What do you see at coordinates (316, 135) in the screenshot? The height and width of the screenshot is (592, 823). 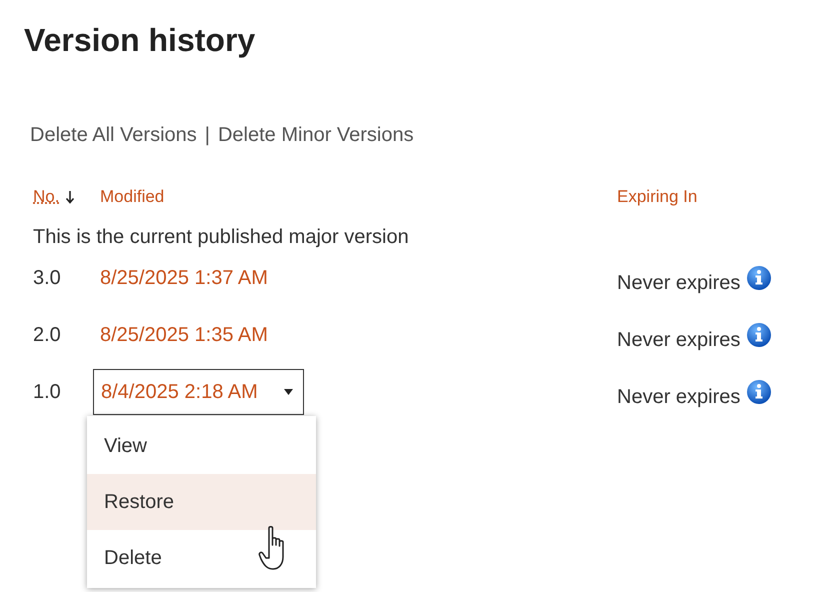 I see `delete-link: Delete Minor Versions` at bounding box center [316, 135].